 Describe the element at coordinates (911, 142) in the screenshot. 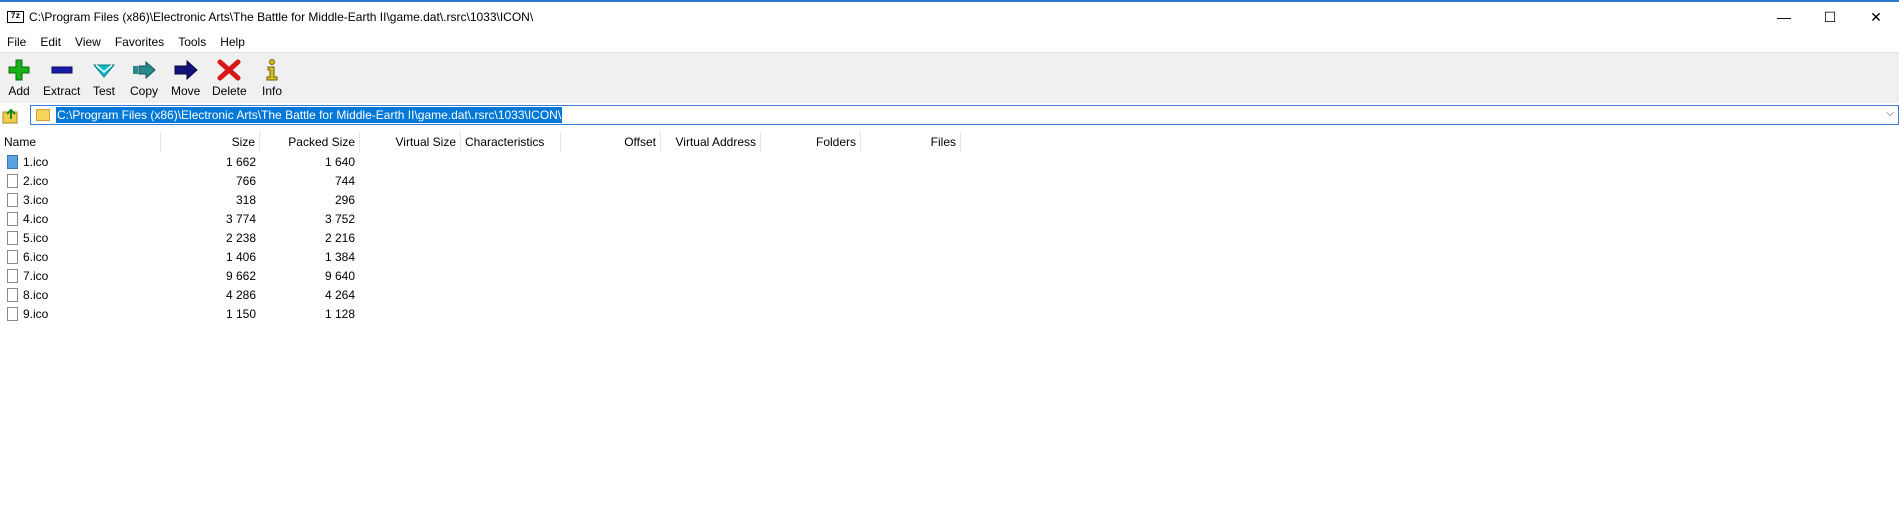

I see `column-files: Files` at that location.